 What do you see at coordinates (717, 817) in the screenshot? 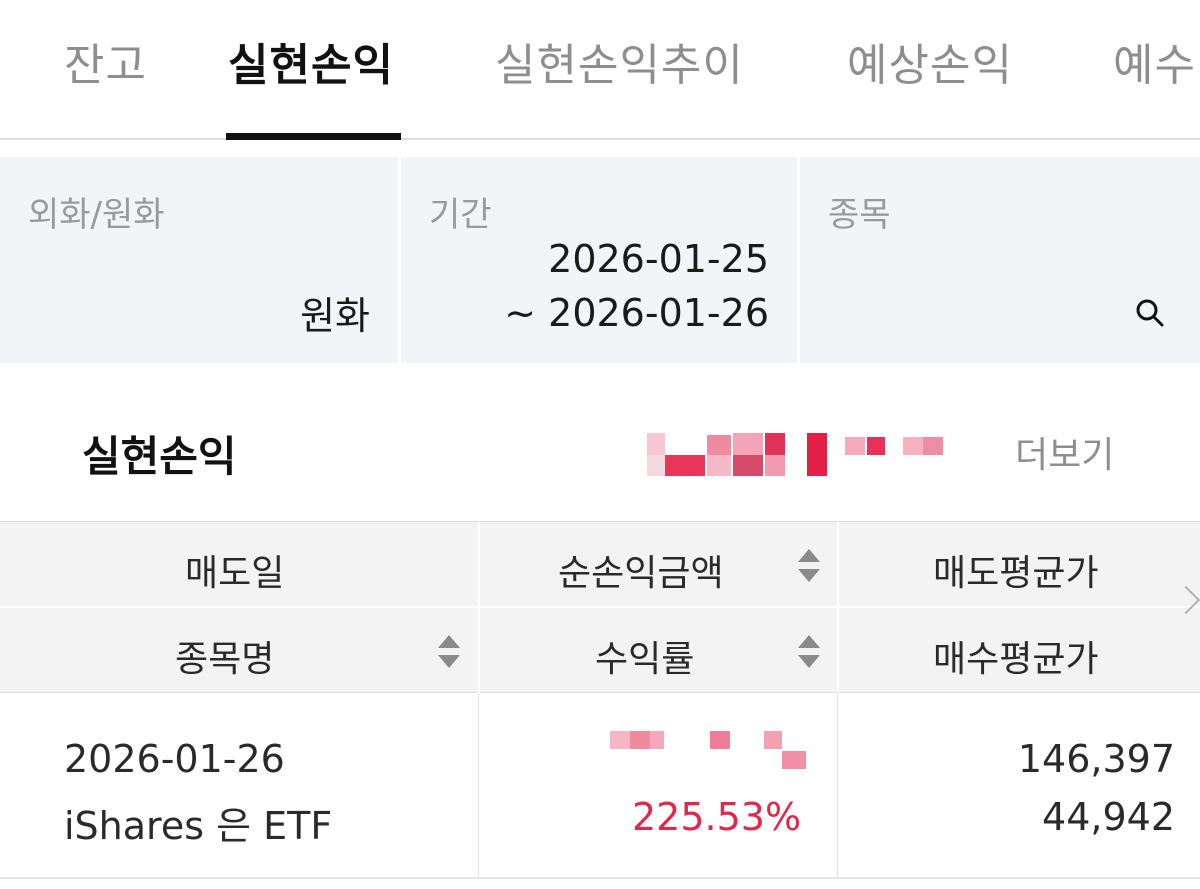
I see `row-return-rate: 225.53%` at bounding box center [717, 817].